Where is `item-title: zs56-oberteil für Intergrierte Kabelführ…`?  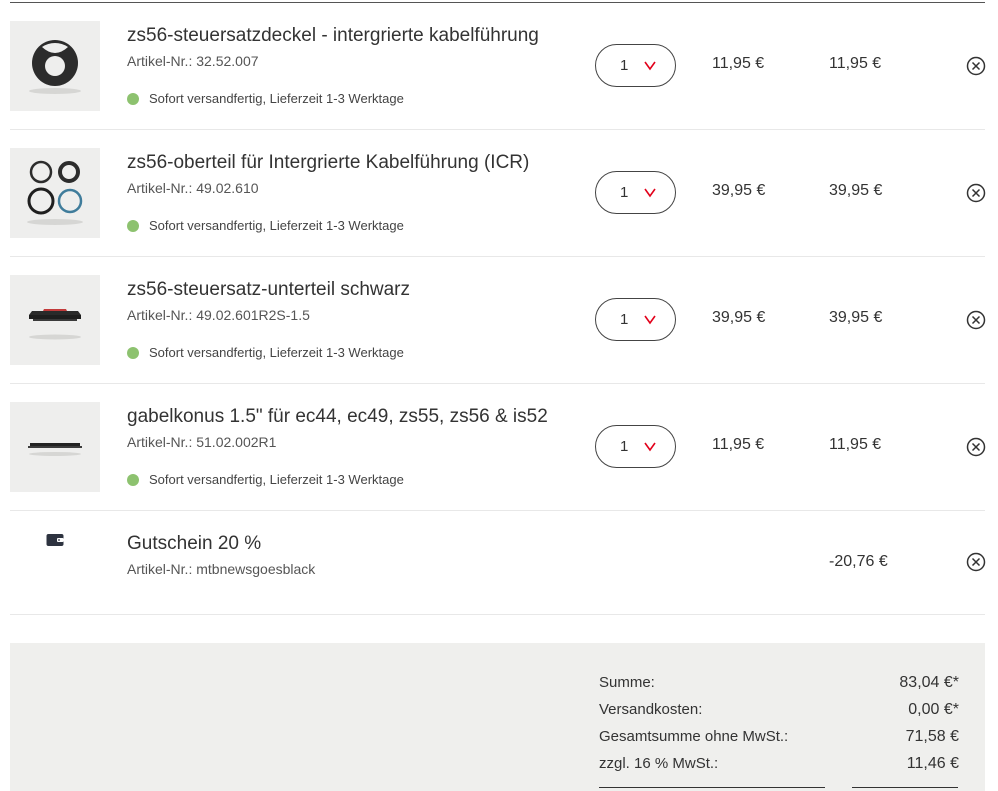 item-title: zs56-oberteil für Intergrierte Kabelführ… is located at coordinates (357, 163).